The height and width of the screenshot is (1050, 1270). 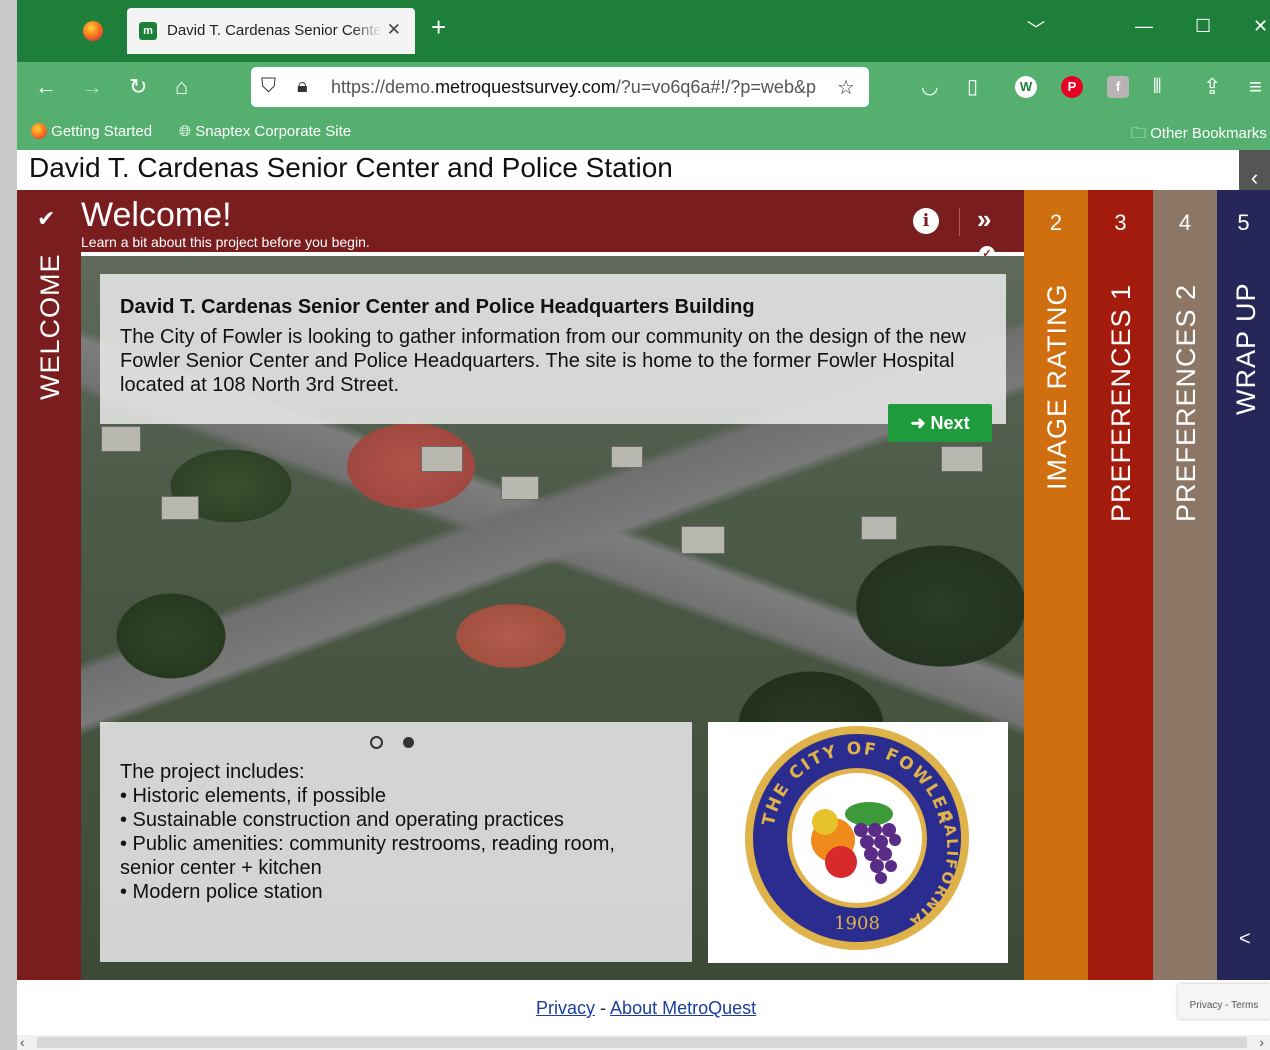 I want to click on project-list-item: • Modern police station, so click(x=221, y=892).